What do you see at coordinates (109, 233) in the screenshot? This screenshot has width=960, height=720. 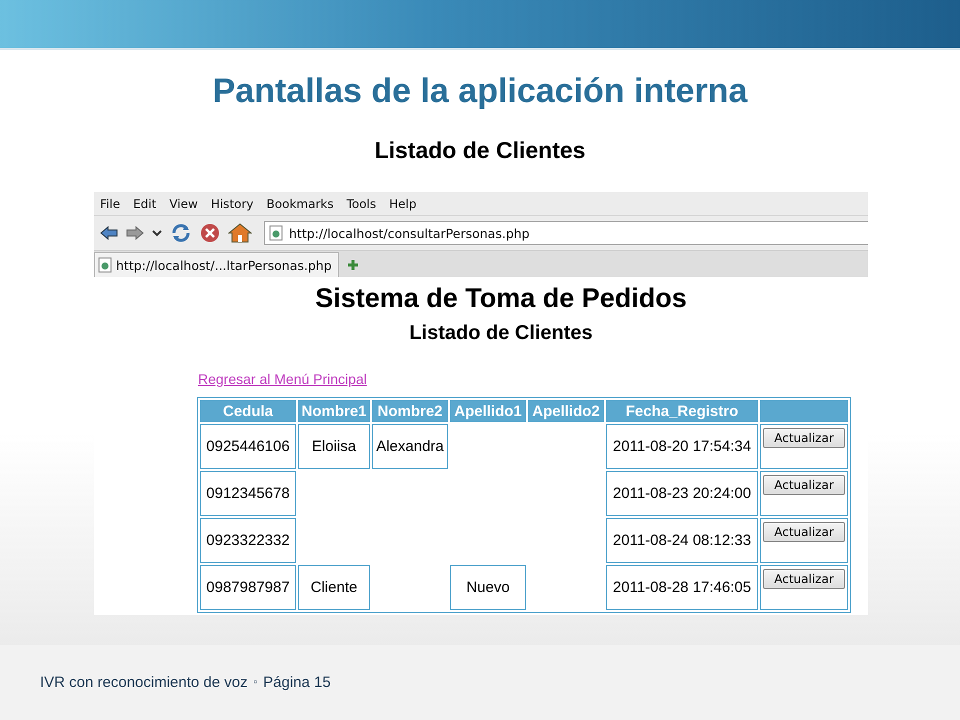 I see `back-arrow-icon` at bounding box center [109, 233].